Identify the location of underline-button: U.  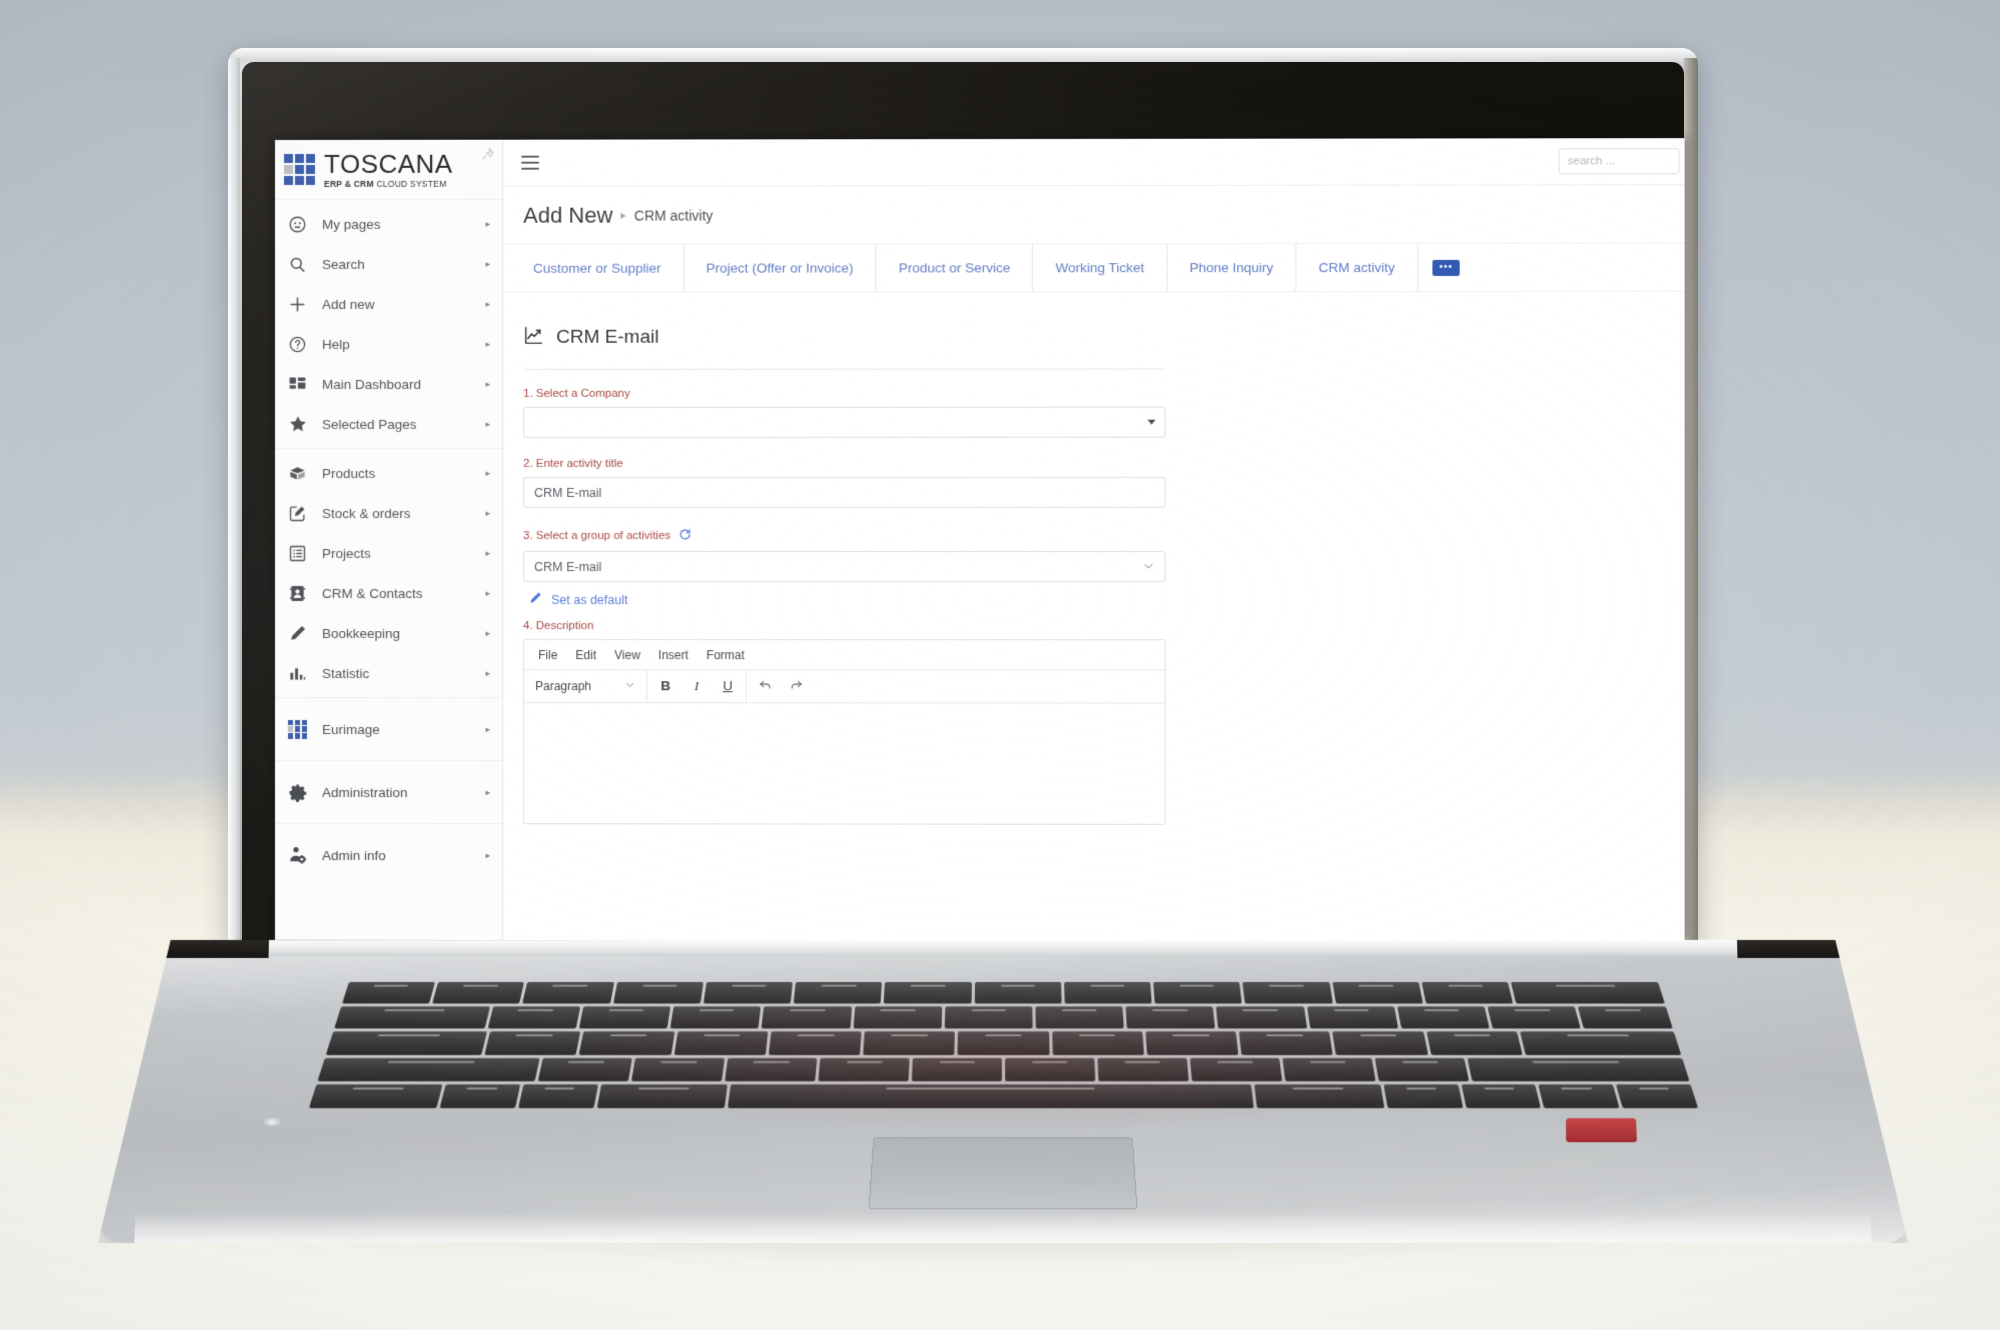
(728, 685).